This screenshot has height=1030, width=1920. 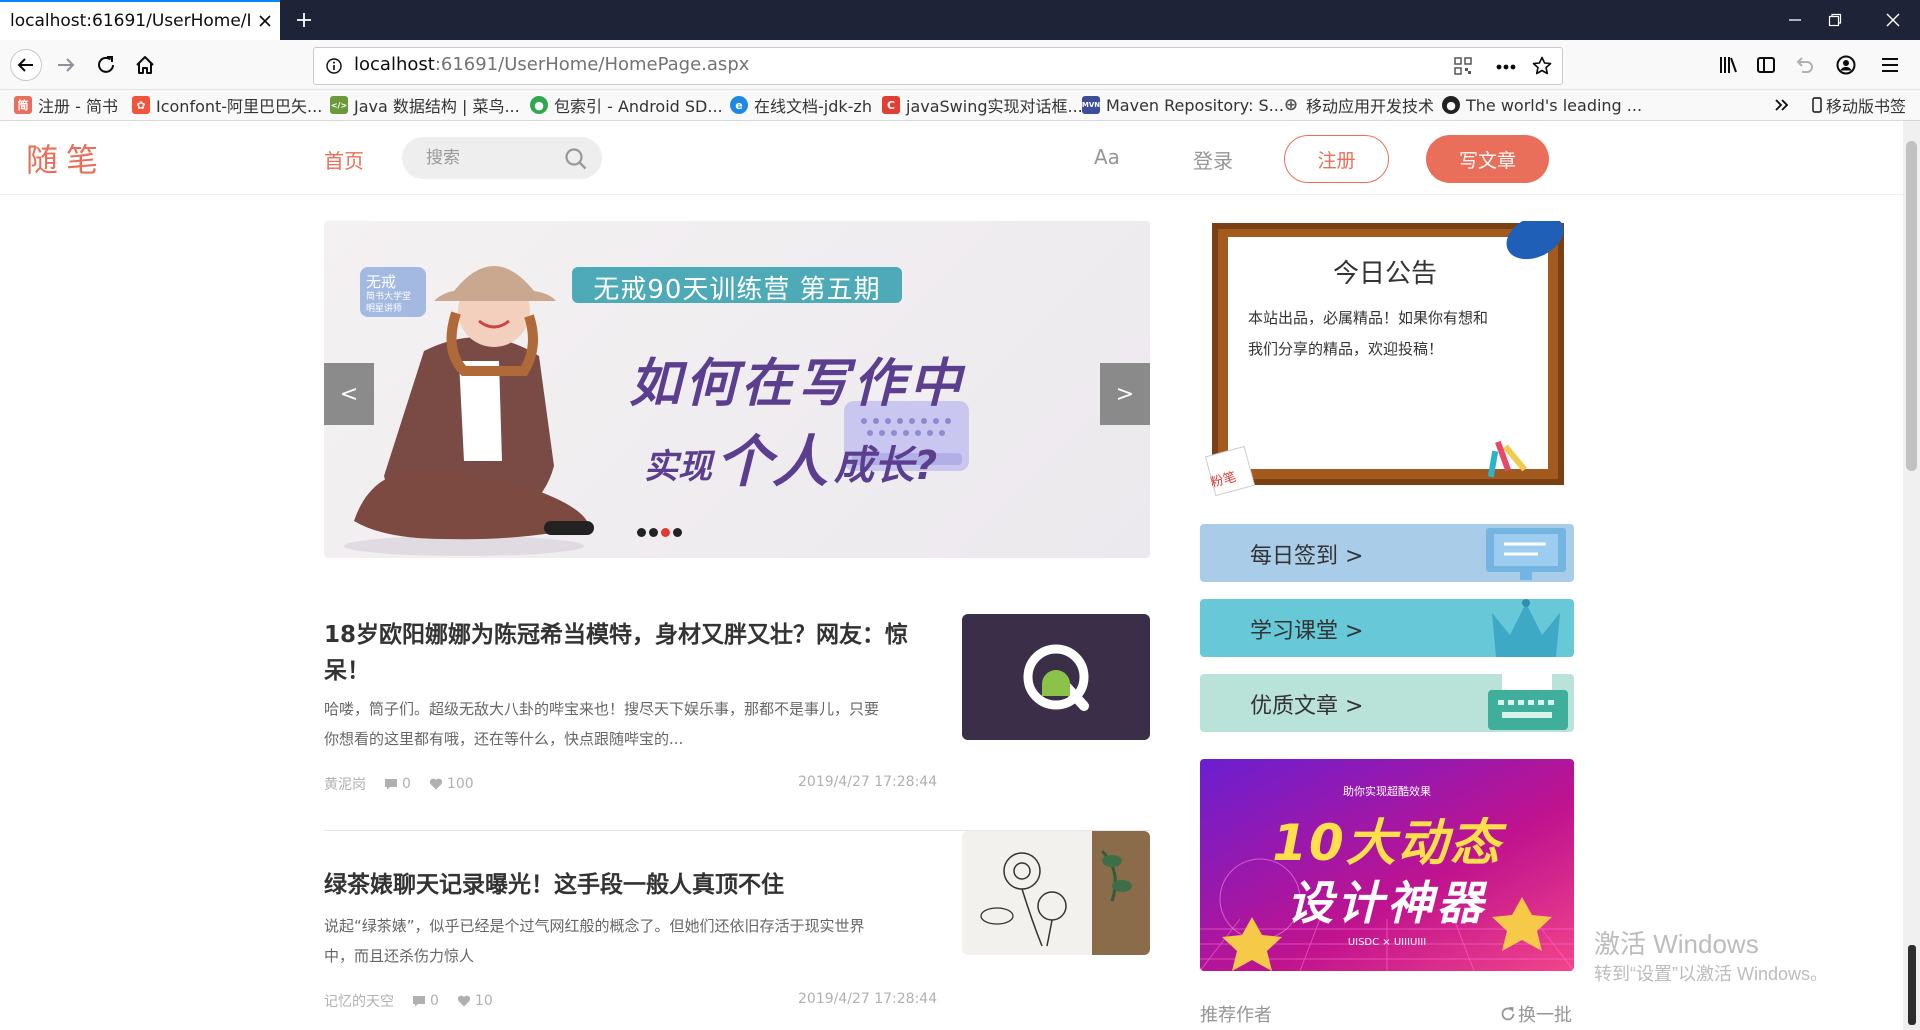 I want to click on swap-batch-button: 换一批, so click(x=1536, y=1014).